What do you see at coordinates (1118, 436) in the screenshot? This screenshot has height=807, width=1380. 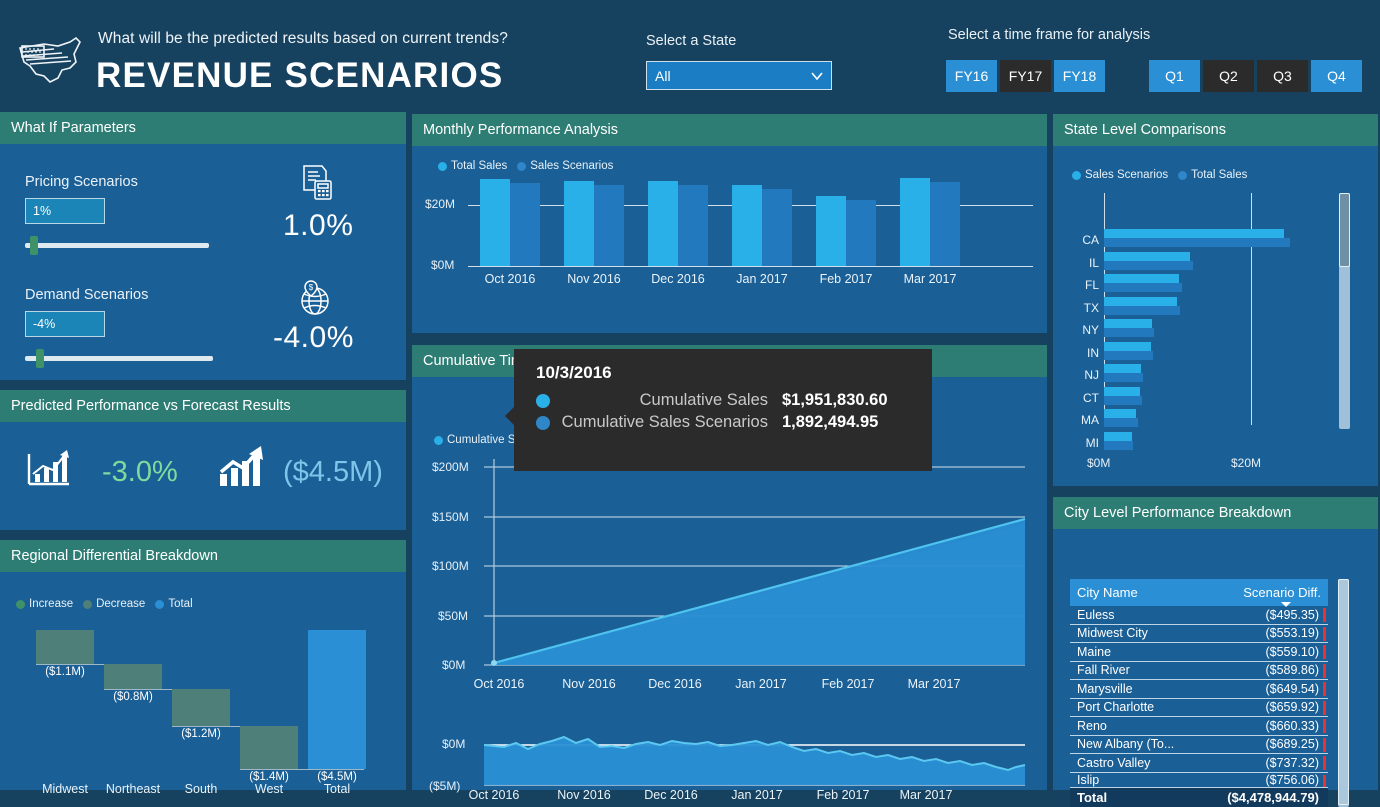 I see `state-bar-scenario-mi` at bounding box center [1118, 436].